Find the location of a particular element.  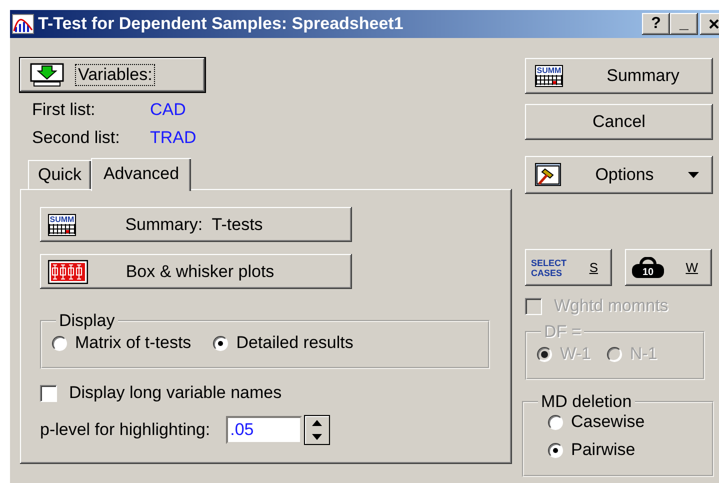

case-button: 10 W is located at coordinates (668, 267).